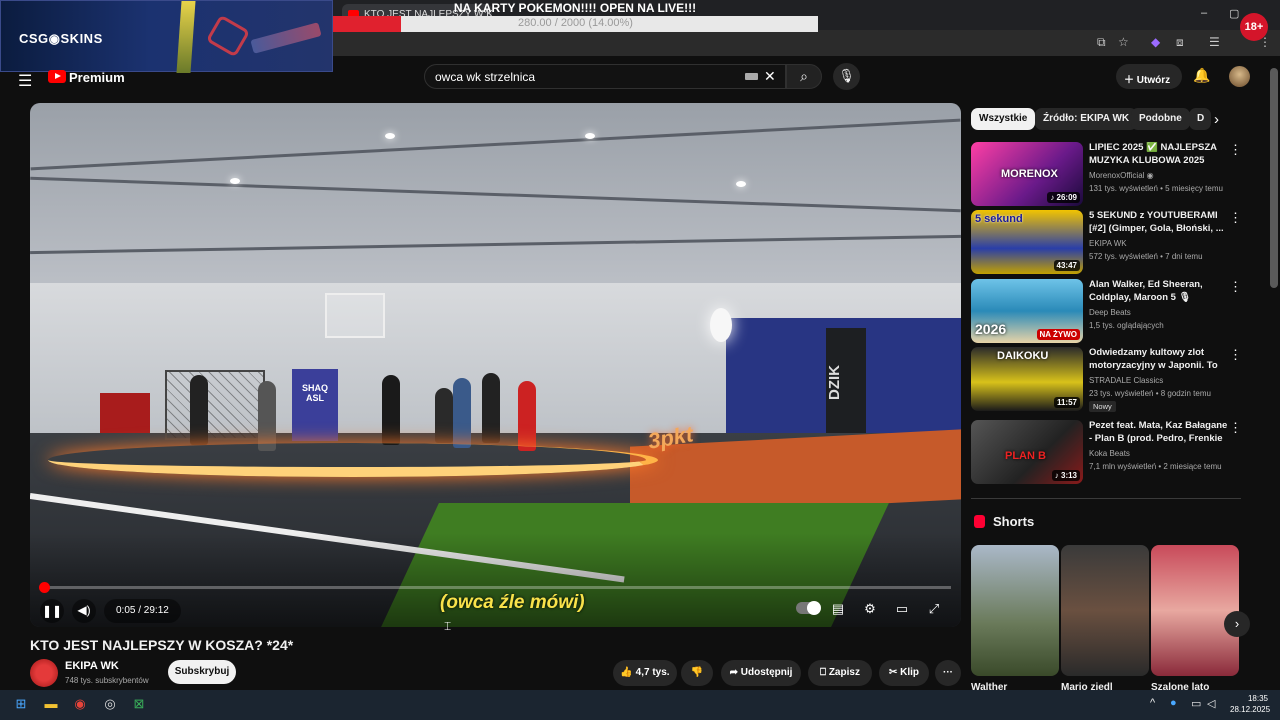 This screenshot has width=1280, height=720. I want to click on subtitles-button: ▤, so click(838, 609).